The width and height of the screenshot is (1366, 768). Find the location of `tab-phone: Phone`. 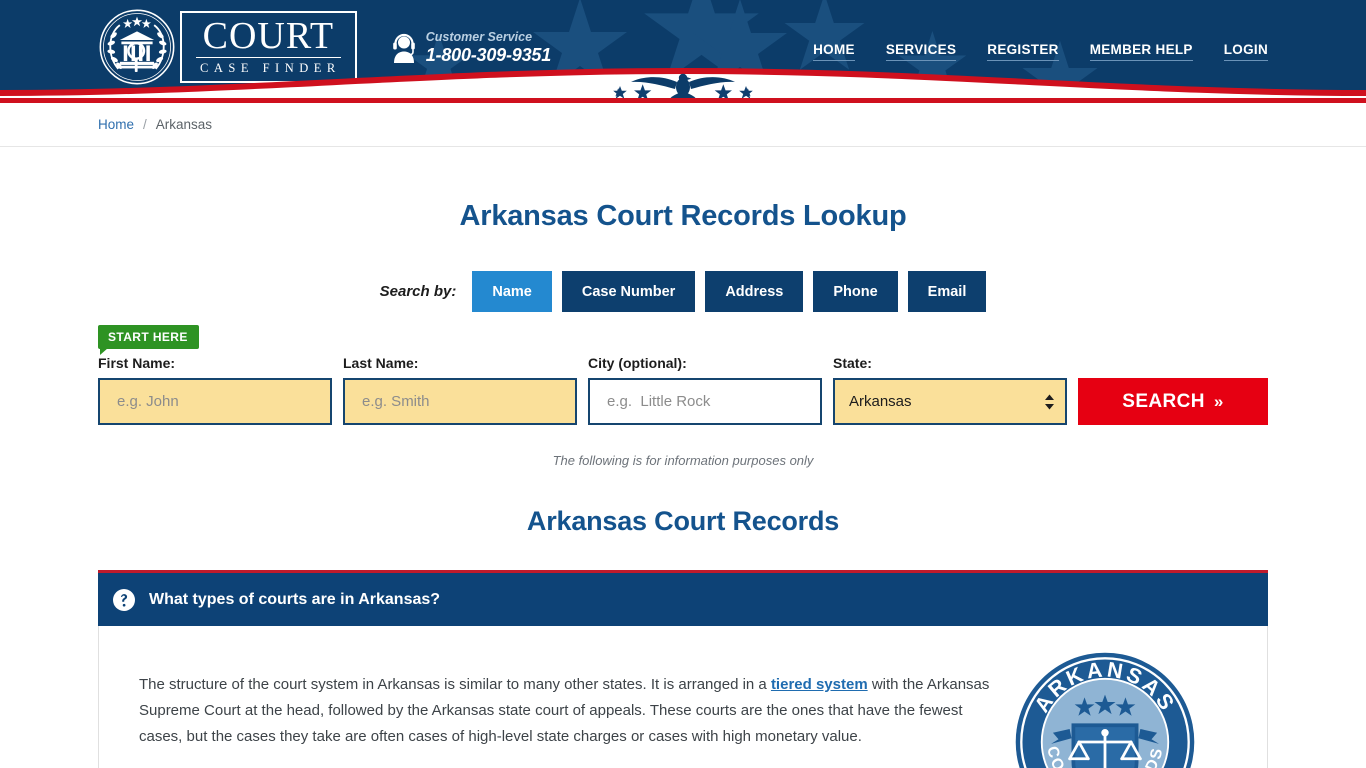

tab-phone: Phone is located at coordinates (855, 291).